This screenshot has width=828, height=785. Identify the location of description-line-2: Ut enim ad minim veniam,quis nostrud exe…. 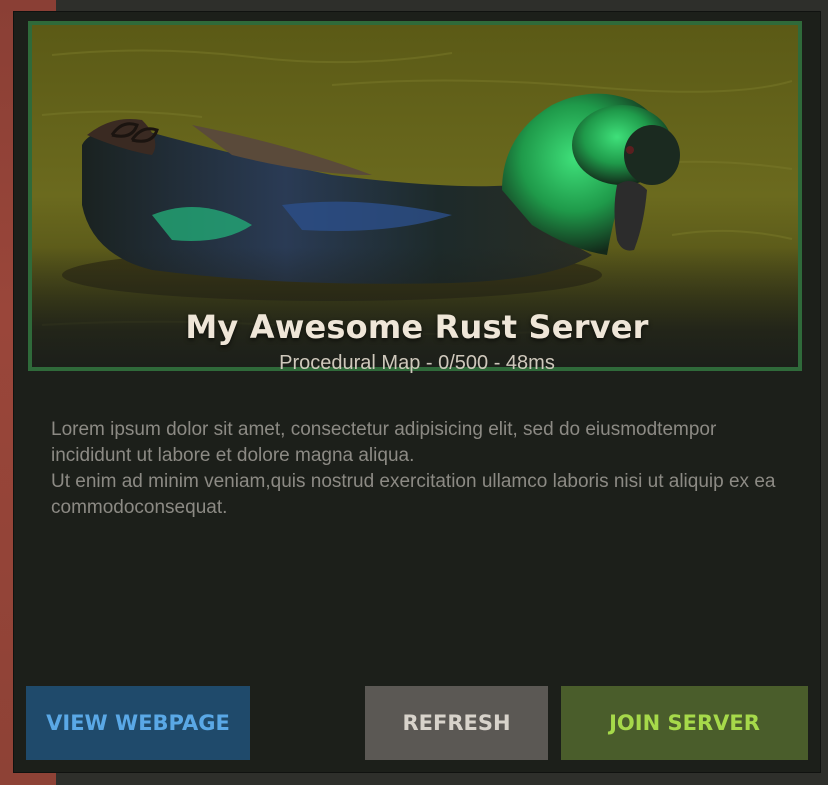
(413, 494).